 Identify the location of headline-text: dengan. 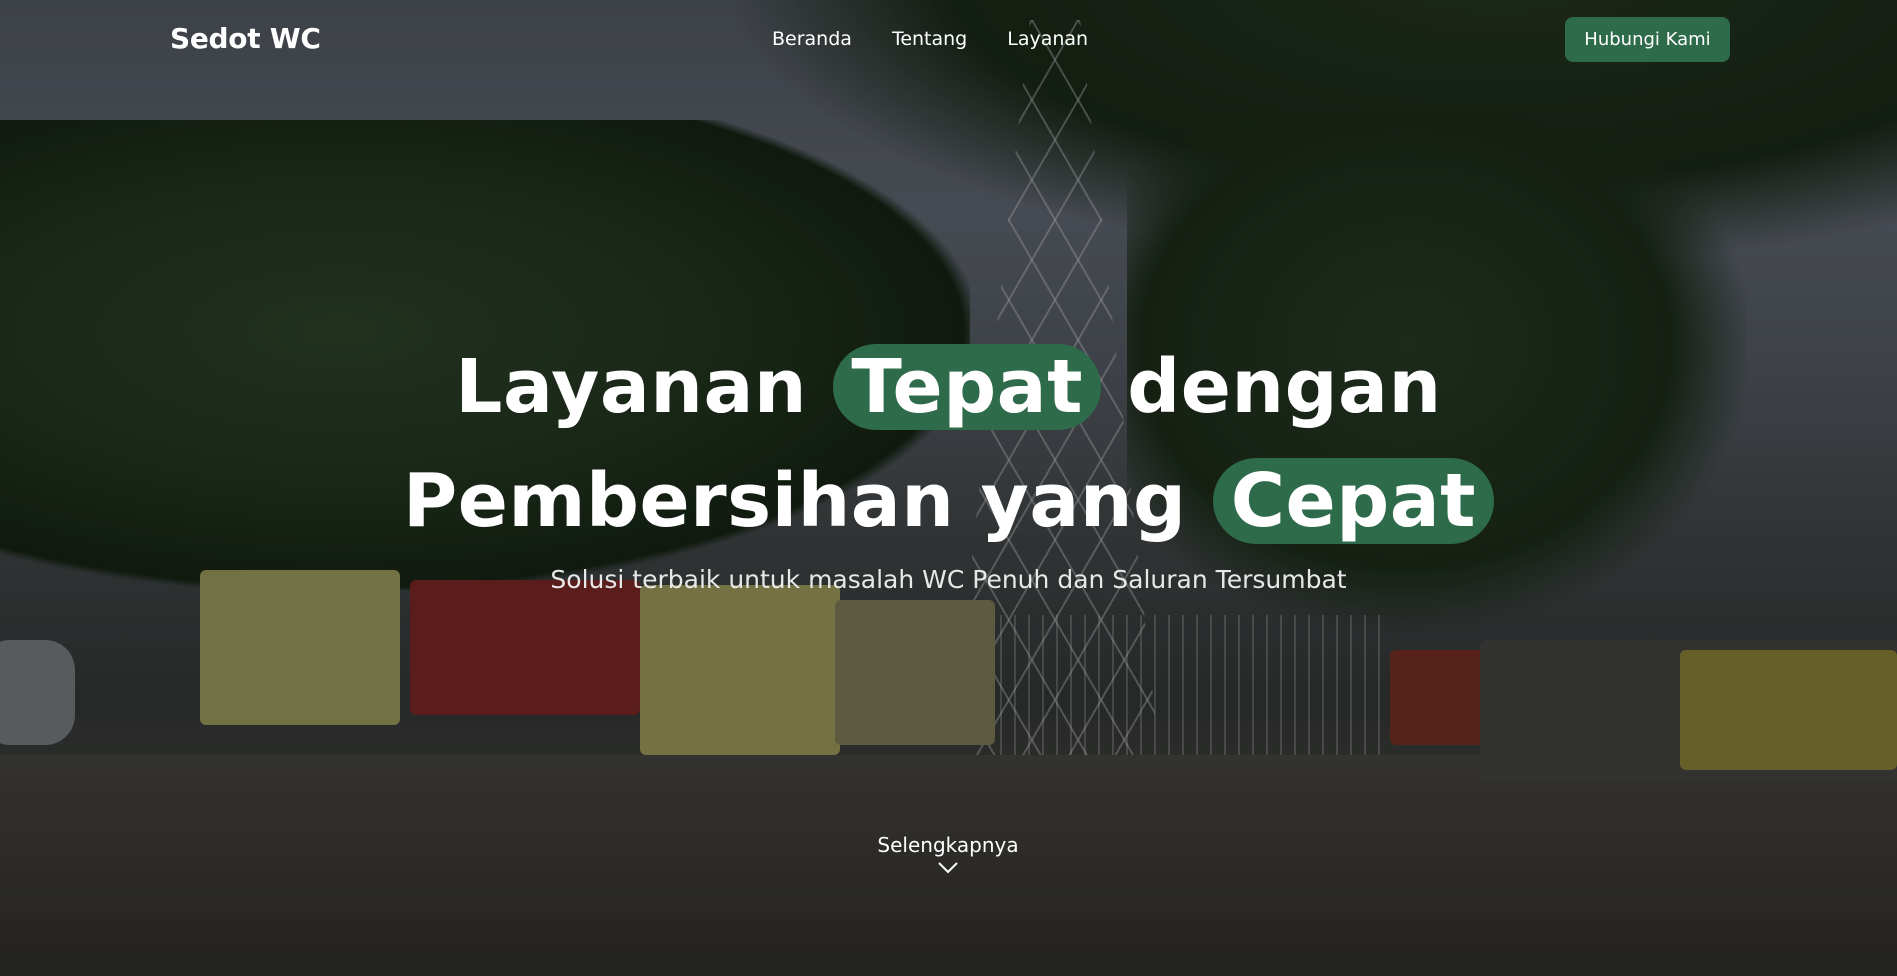
(1284, 387).